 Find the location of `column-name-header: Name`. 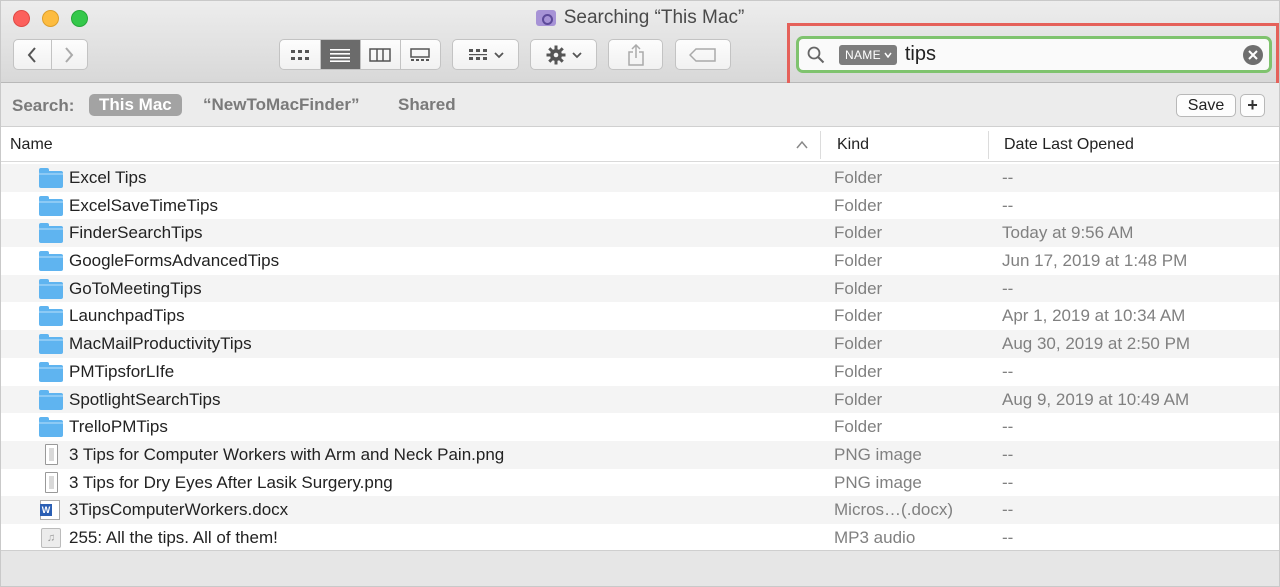

column-name-header: Name is located at coordinates (31, 145).